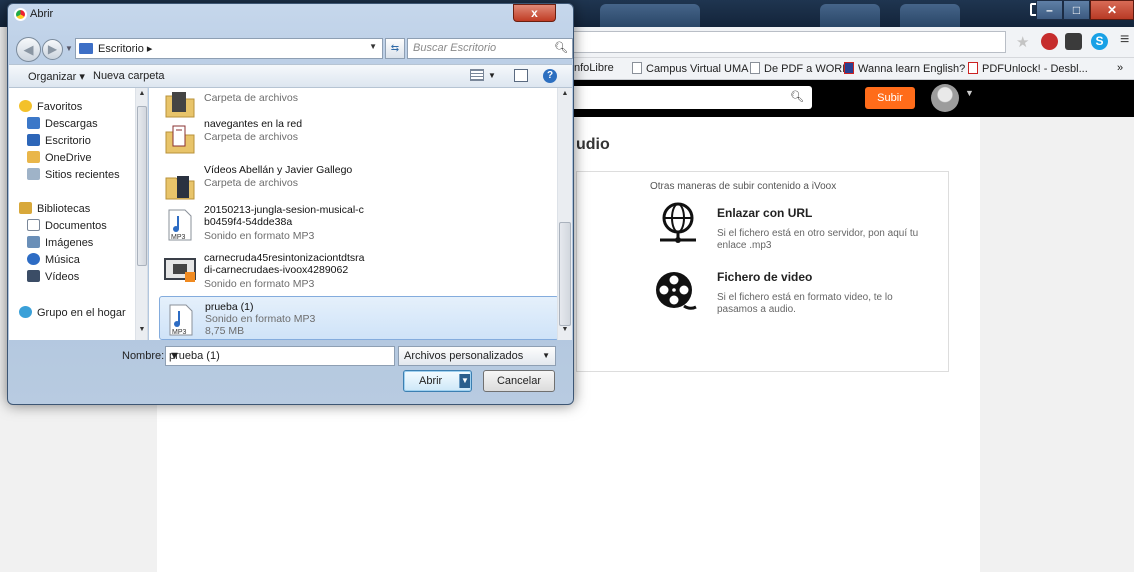 The image size is (1134, 572). What do you see at coordinates (690, 68) in the screenshot?
I see `bookmark-item: Campus Virtual UMA` at bounding box center [690, 68].